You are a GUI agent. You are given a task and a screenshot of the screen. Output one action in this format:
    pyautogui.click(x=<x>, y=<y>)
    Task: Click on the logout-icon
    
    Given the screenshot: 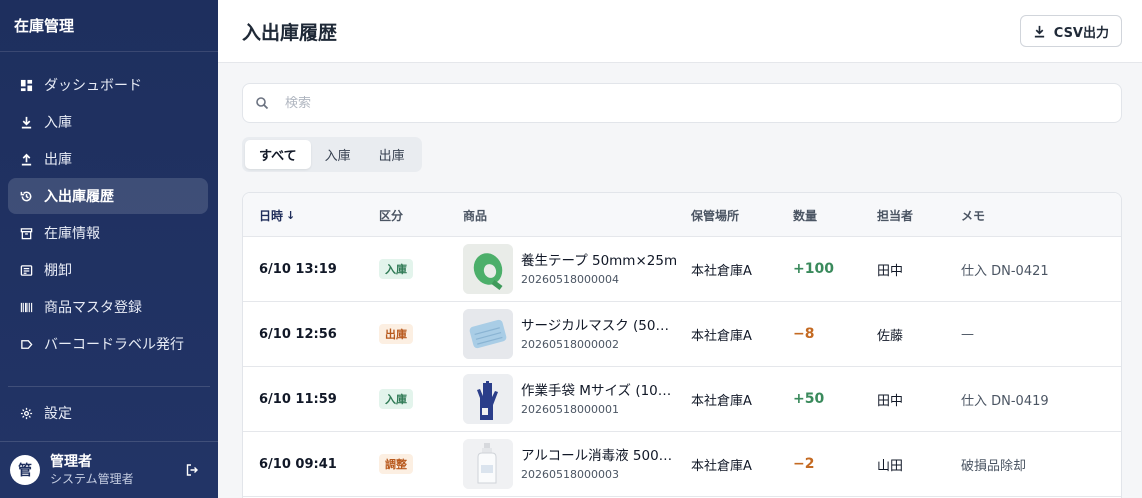 What is the action you would take?
    pyautogui.click(x=192, y=470)
    